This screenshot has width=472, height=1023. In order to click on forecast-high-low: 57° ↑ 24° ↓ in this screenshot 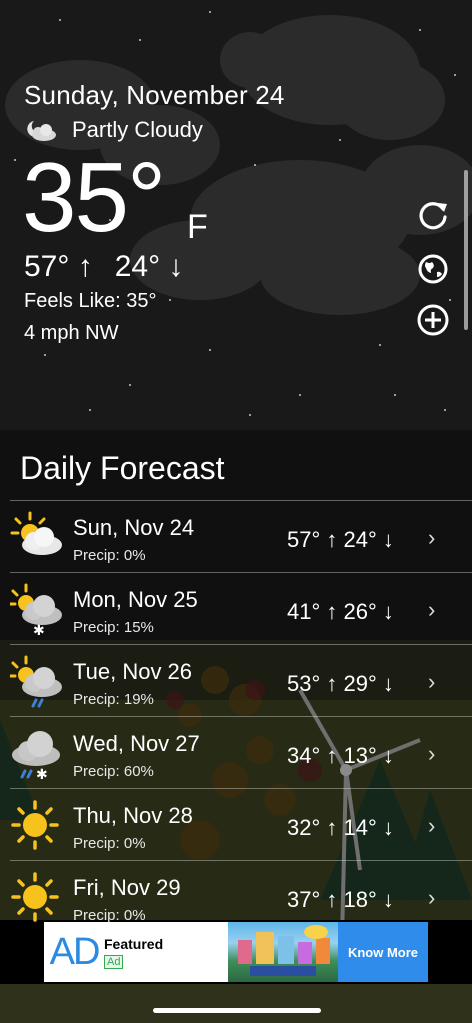, I will do `click(340, 539)`.